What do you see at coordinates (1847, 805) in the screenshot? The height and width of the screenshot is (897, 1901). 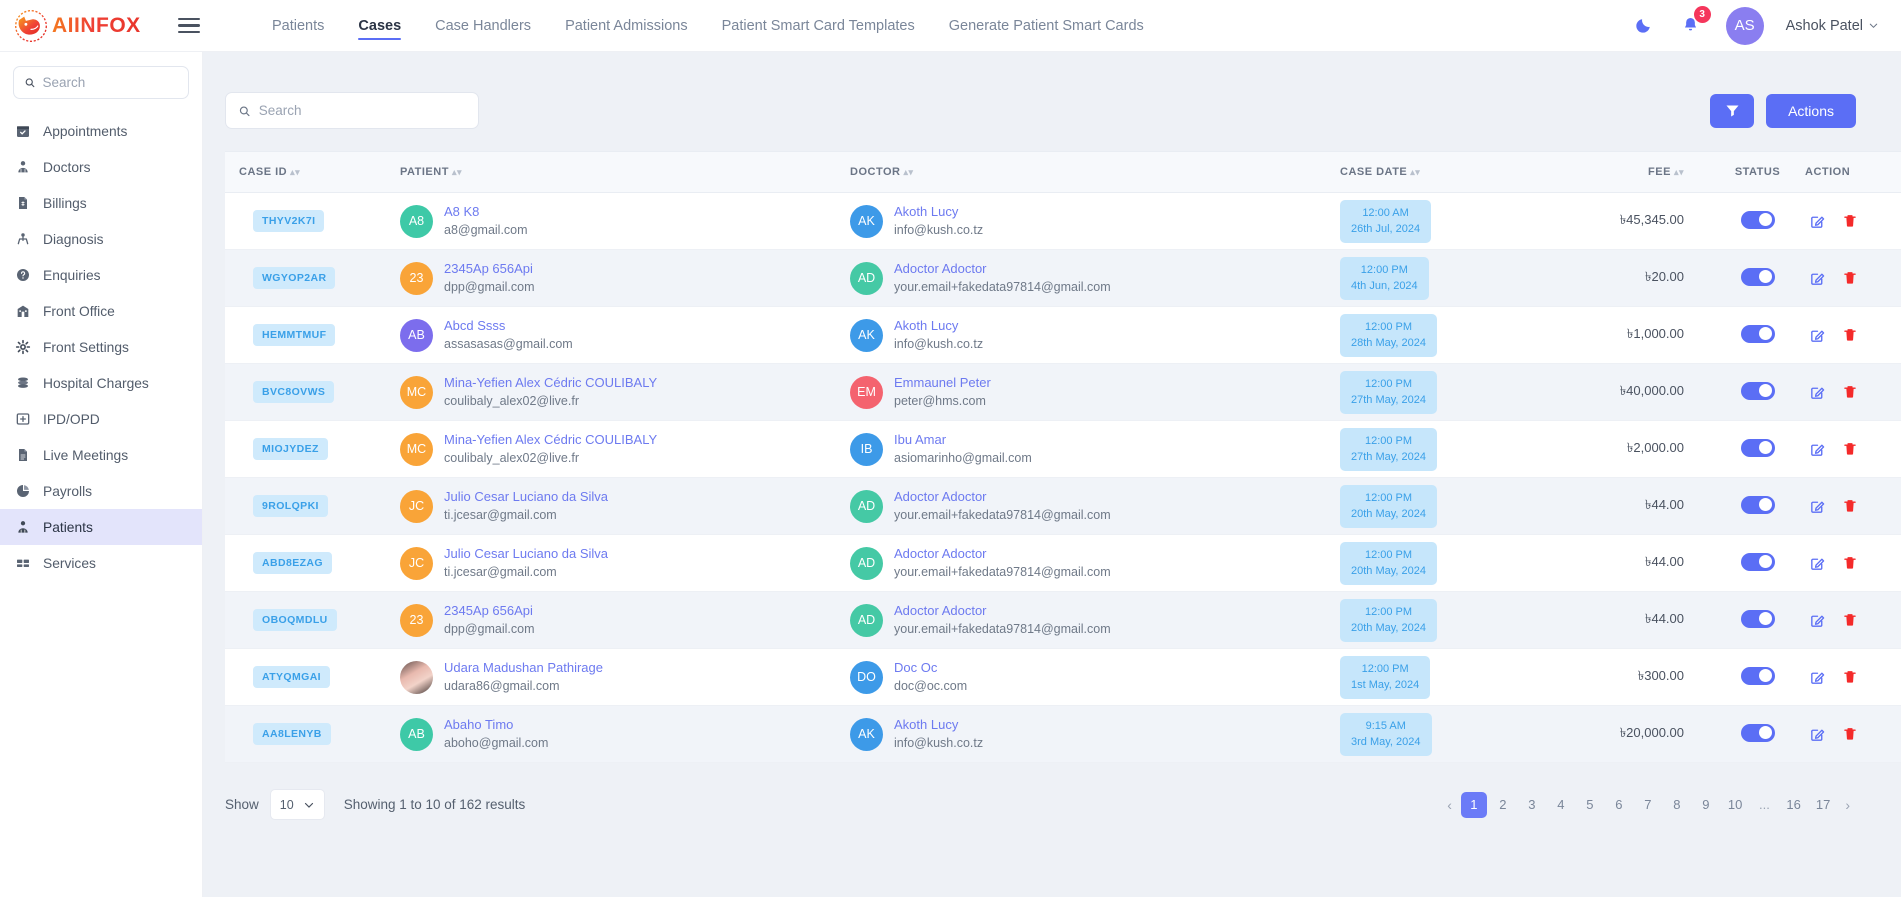 I see `pagination-next: ›` at bounding box center [1847, 805].